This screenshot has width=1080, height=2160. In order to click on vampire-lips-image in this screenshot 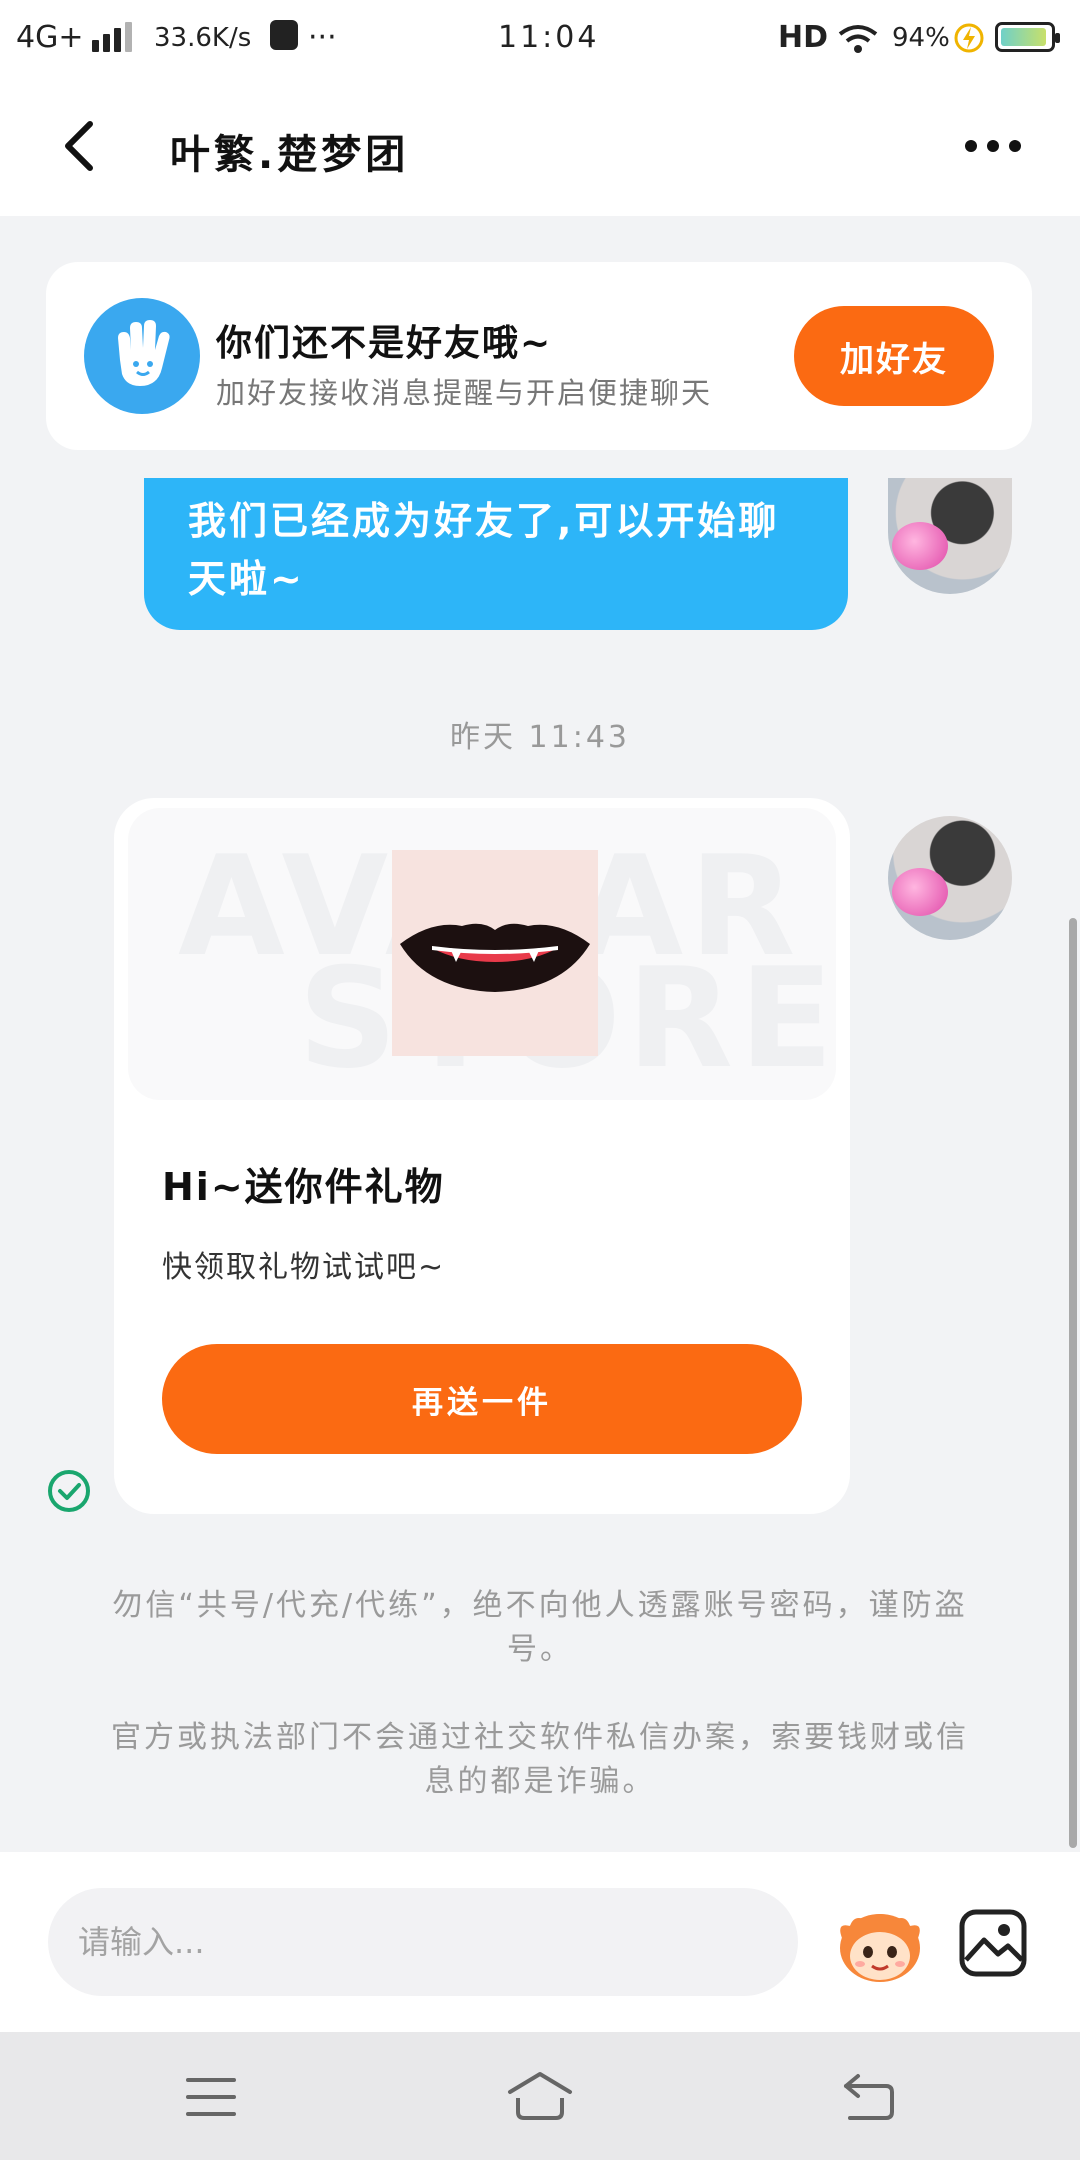, I will do `click(495, 953)`.